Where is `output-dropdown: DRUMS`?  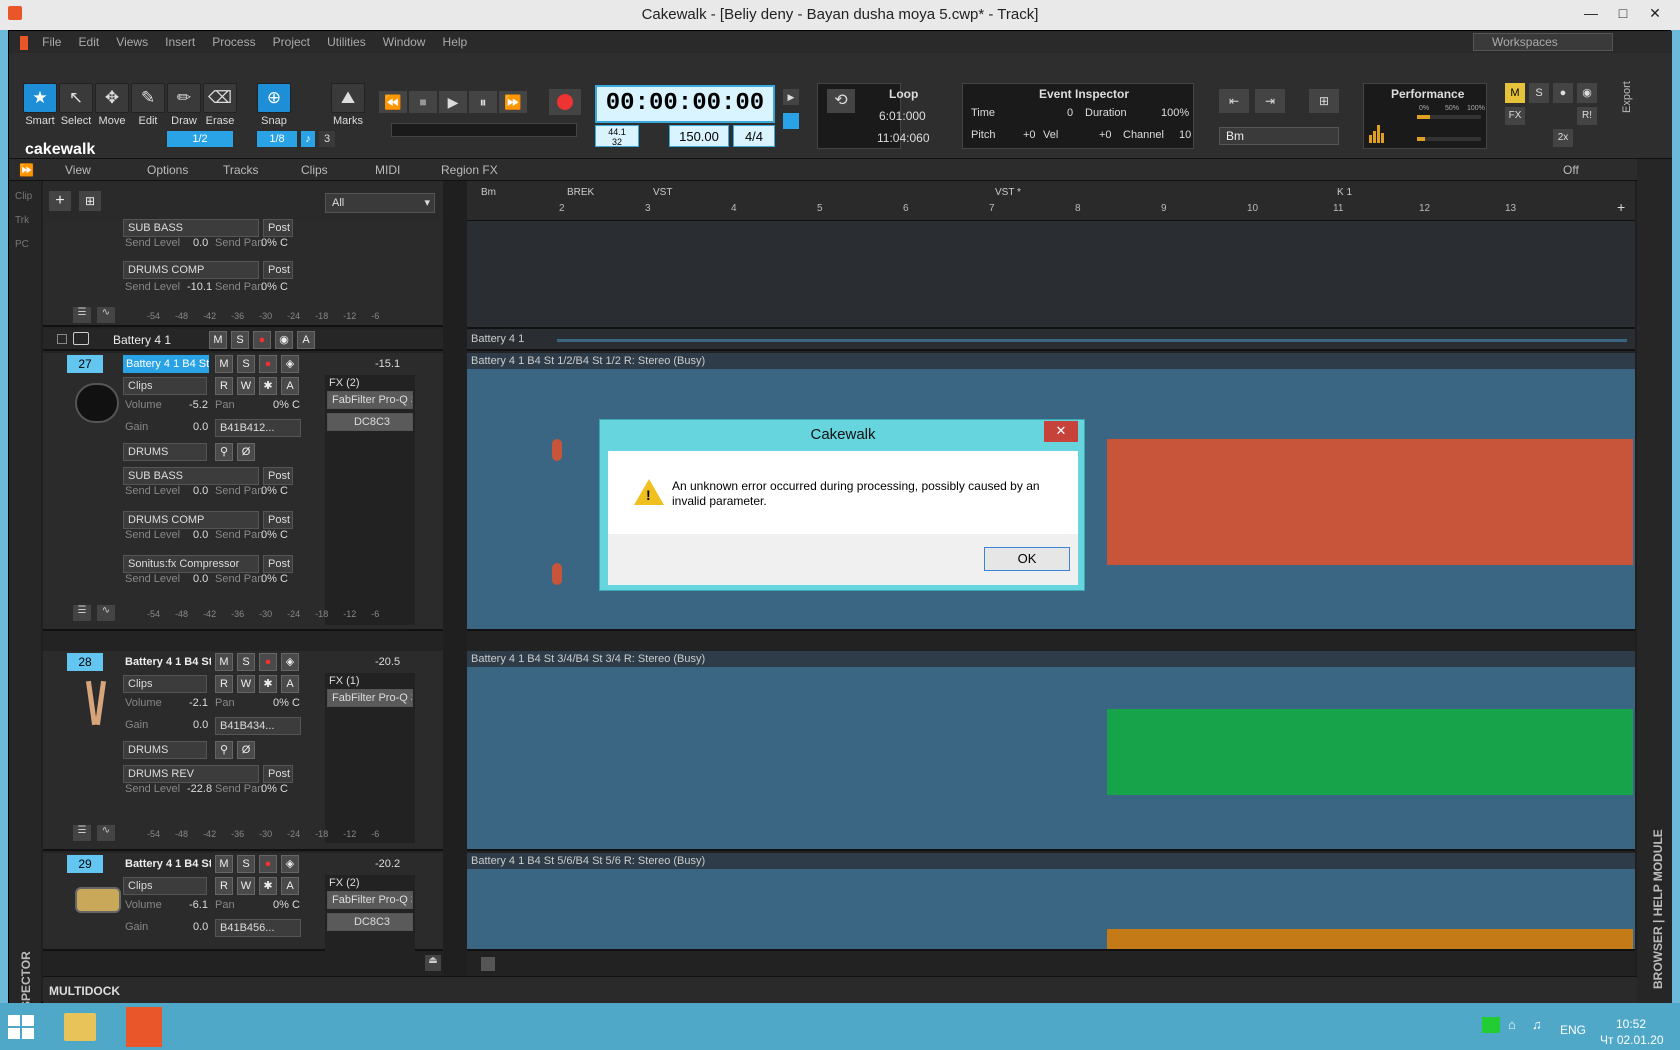 output-dropdown: DRUMS is located at coordinates (165, 750).